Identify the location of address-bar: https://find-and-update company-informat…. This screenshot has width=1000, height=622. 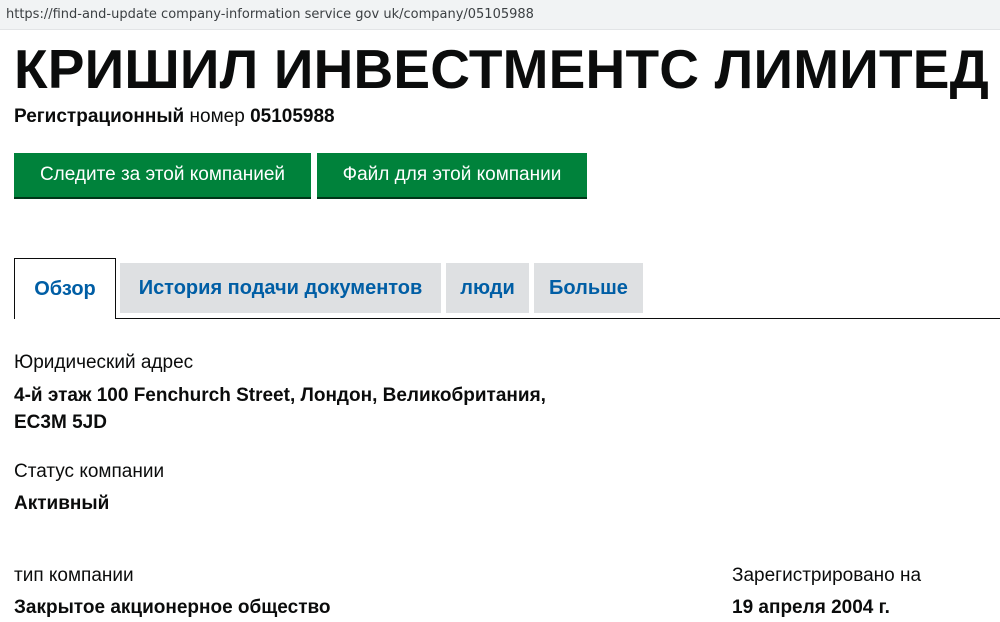
(500, 15).